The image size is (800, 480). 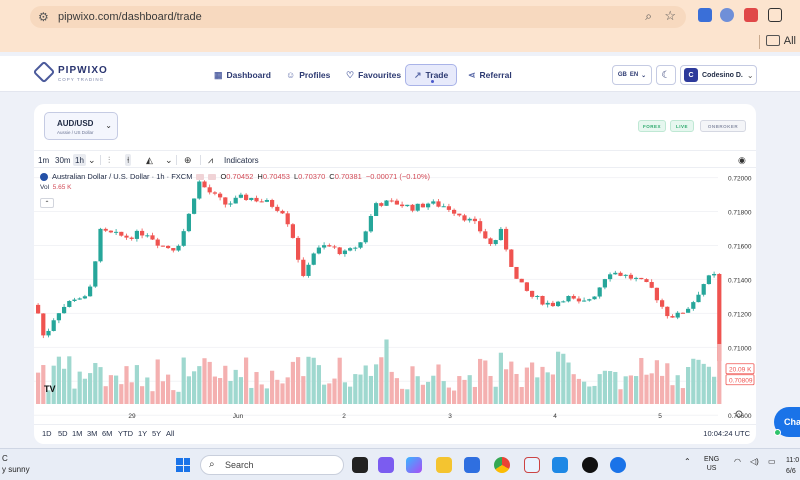 What do you see at coordinates (648, 16) in the screenshot?
I see `zoom-icon: ⌕` at bounding box center [648, 16].